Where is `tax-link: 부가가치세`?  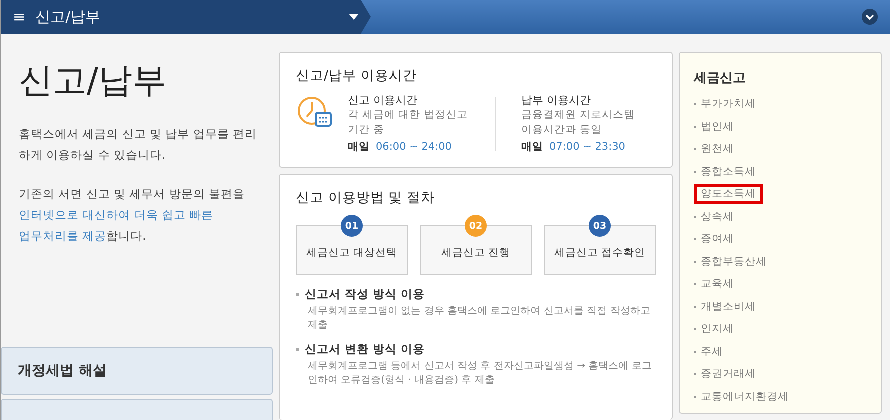 tax-link: 부가가치세 is located at coordinates (728, 104).